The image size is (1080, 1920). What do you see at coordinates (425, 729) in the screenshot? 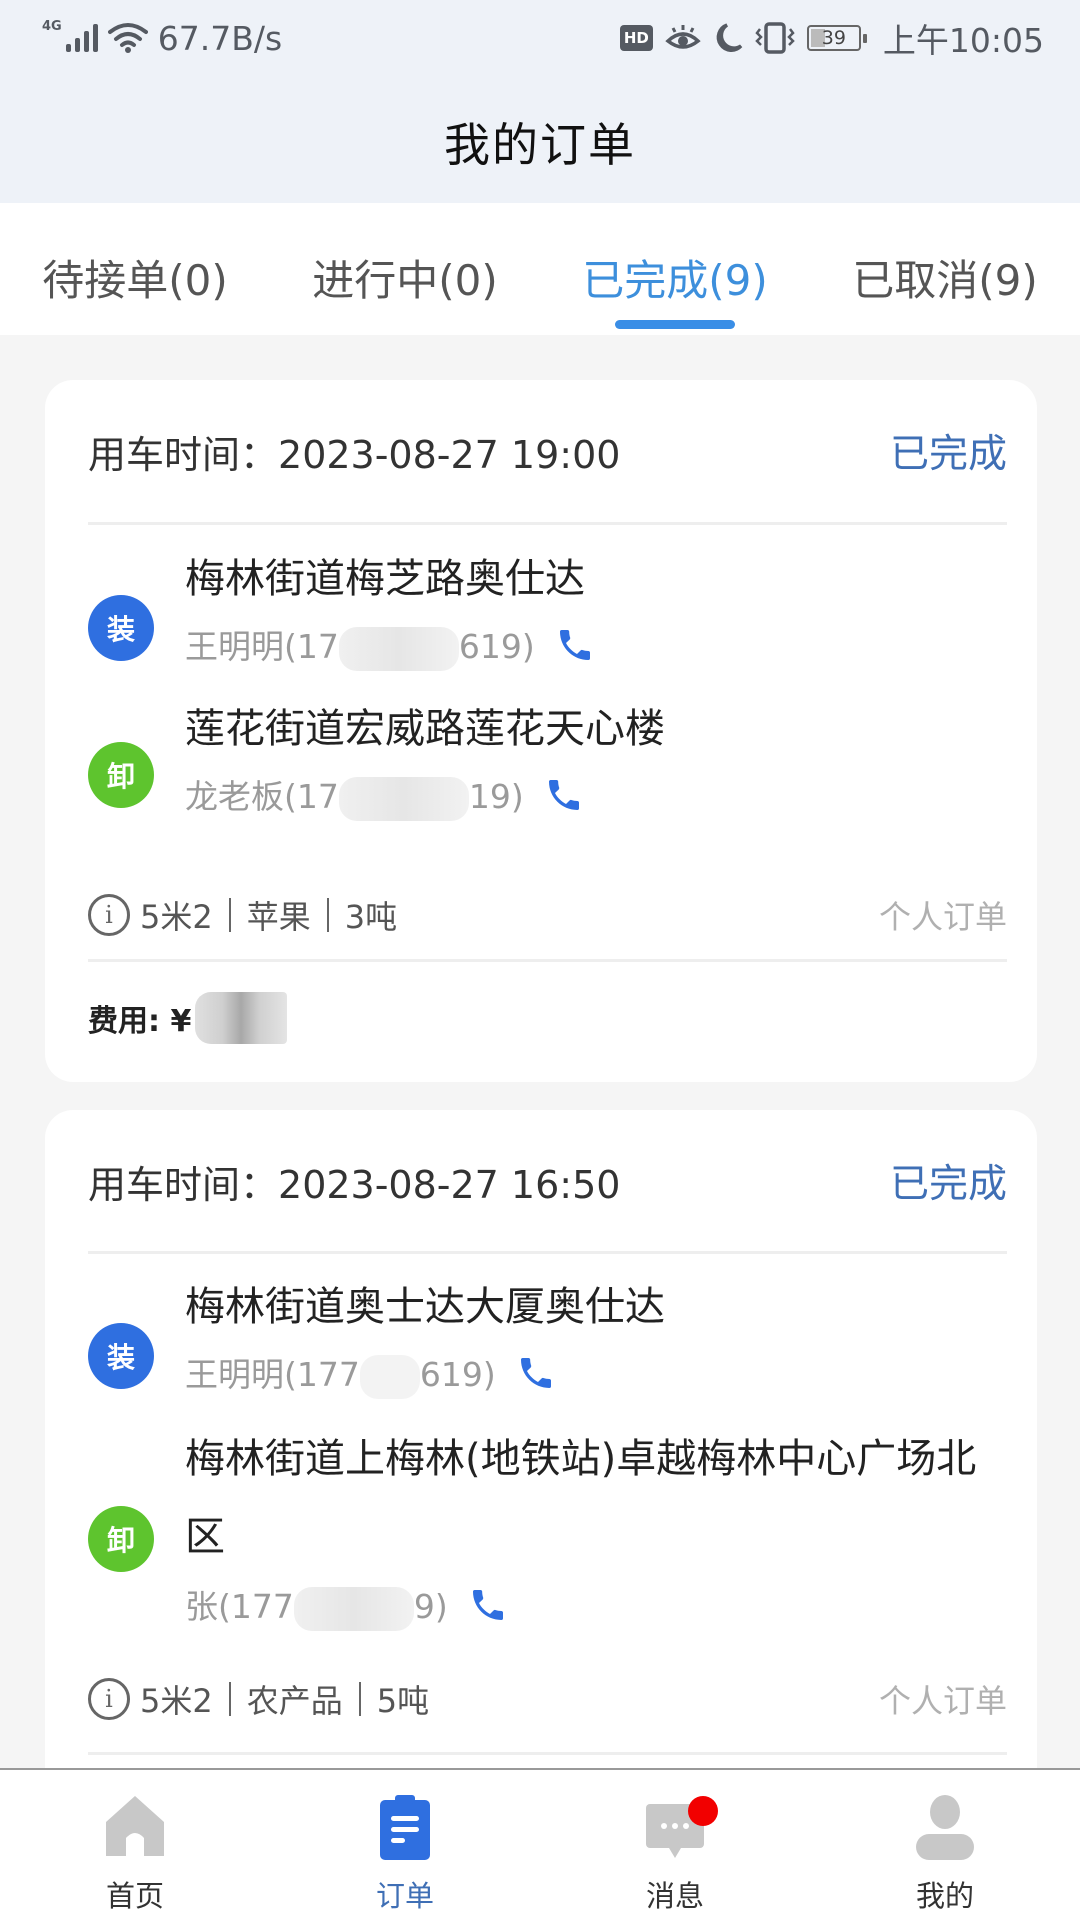
I see `unload-address: 莲花街道宏威路莲花天心楼` at bounding box center [425, 729].